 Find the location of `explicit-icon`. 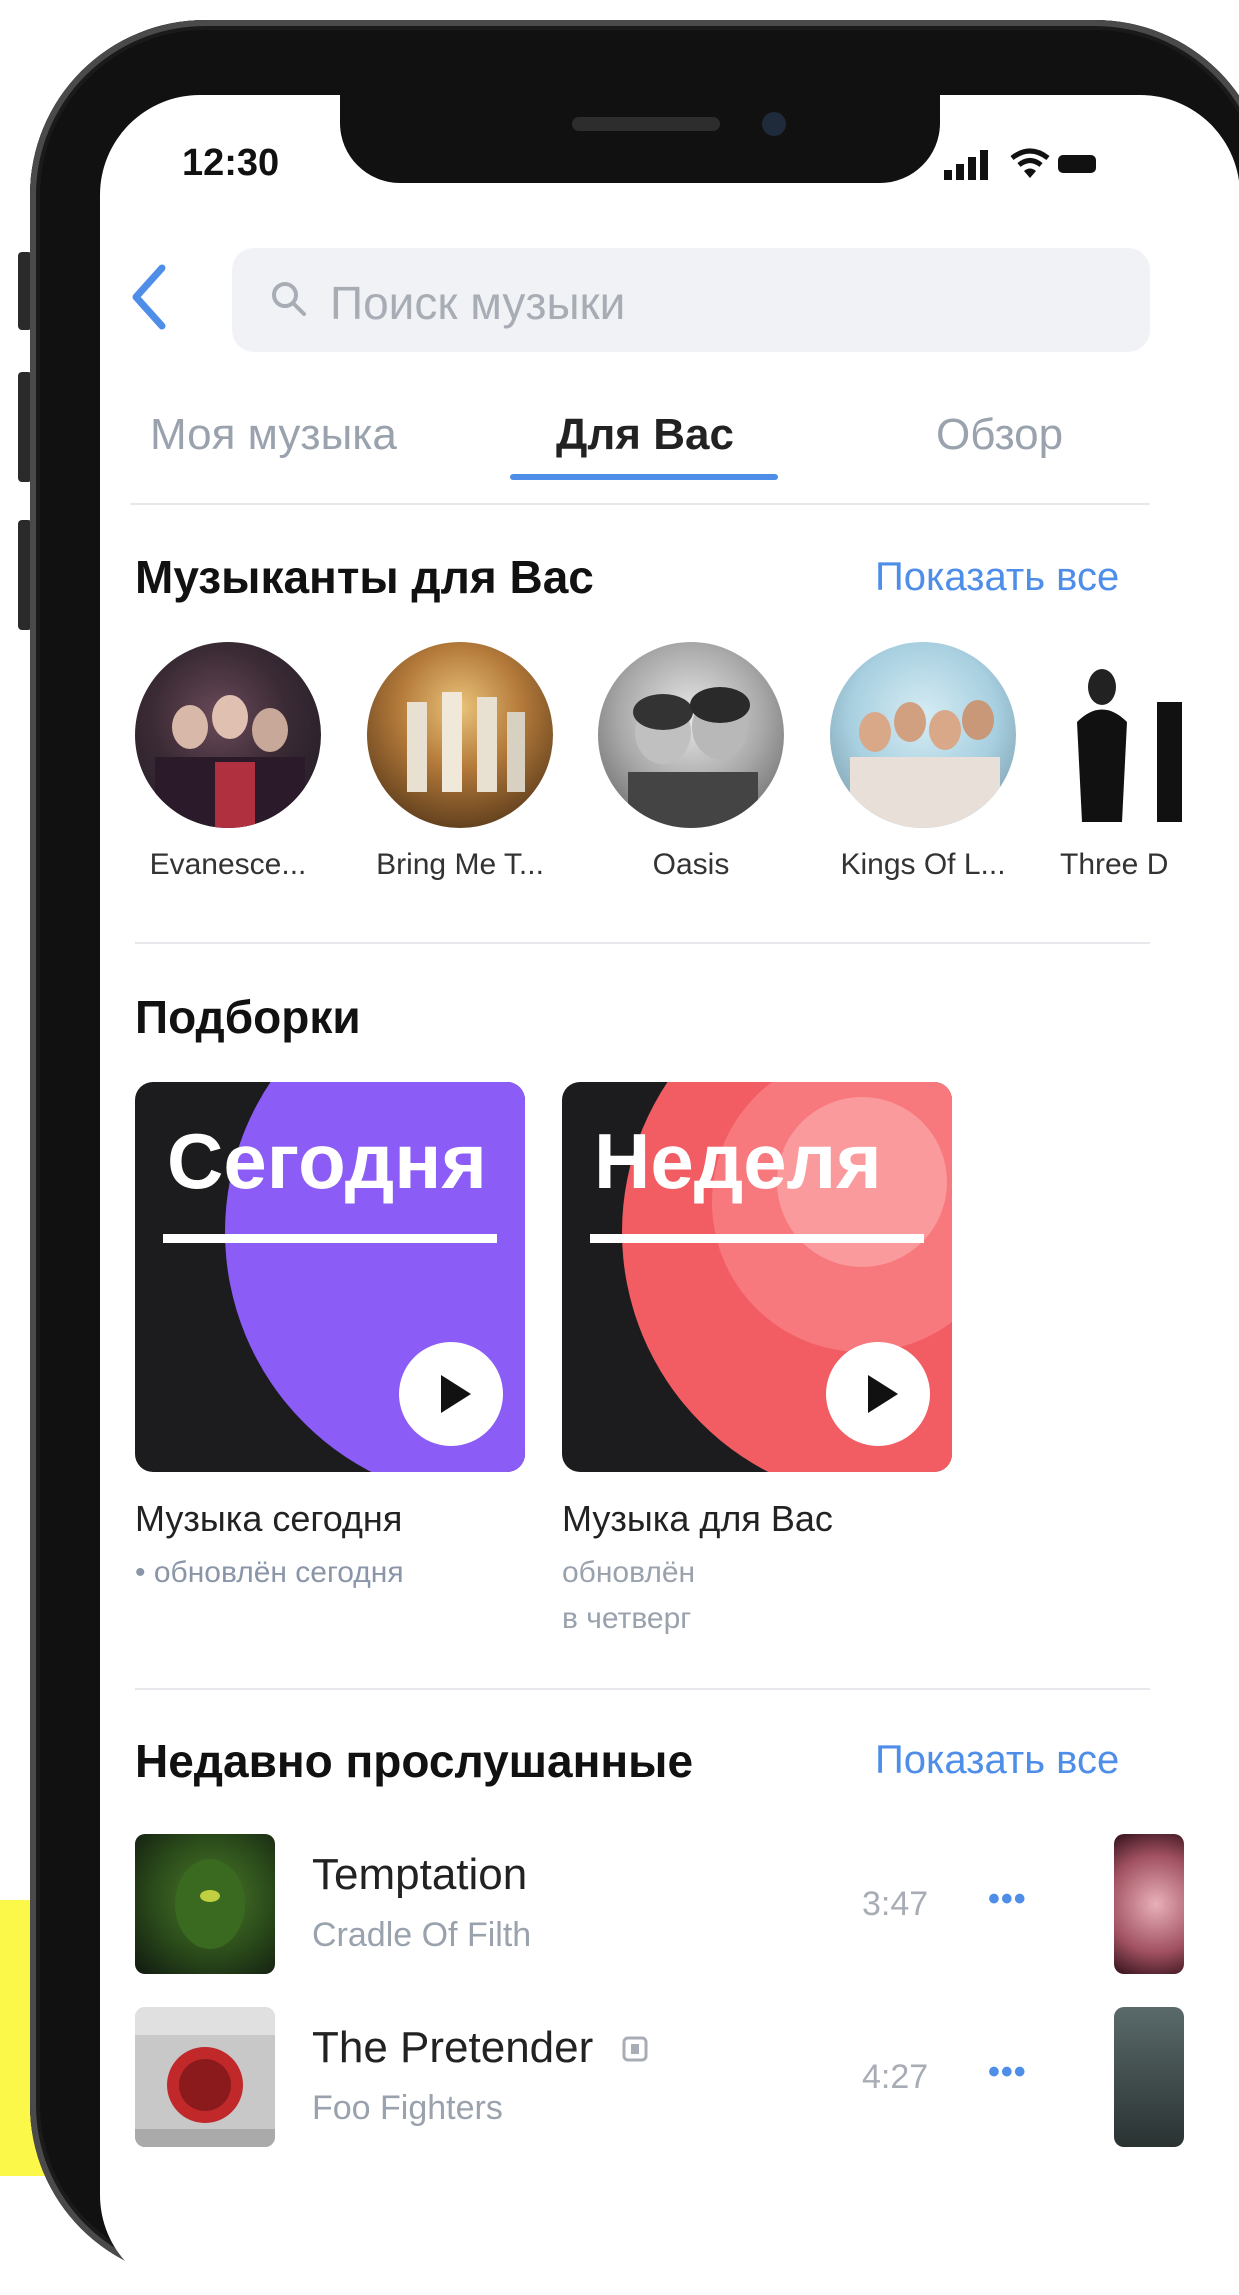

explicit-icon is located at coordinates (635, 2049).